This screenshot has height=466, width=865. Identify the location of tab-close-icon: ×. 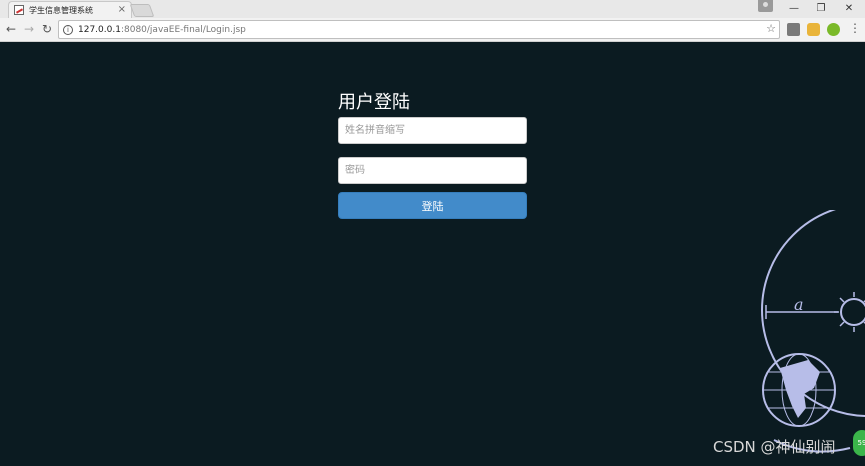
(122, 9).